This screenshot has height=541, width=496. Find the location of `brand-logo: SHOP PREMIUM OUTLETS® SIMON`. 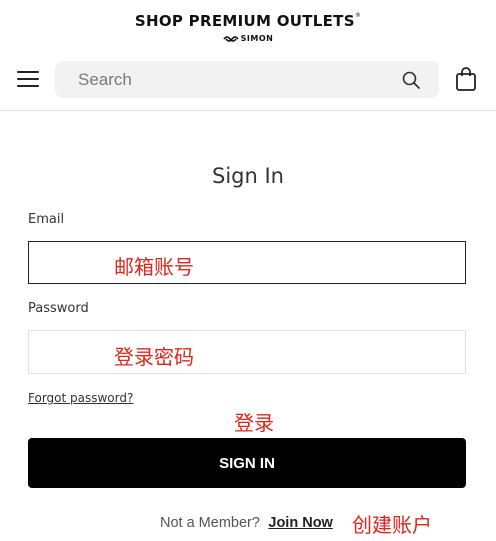

brand-logo: SHOP PREMIUM OUTLETS® SIMON is located at coordinates (248, 27).